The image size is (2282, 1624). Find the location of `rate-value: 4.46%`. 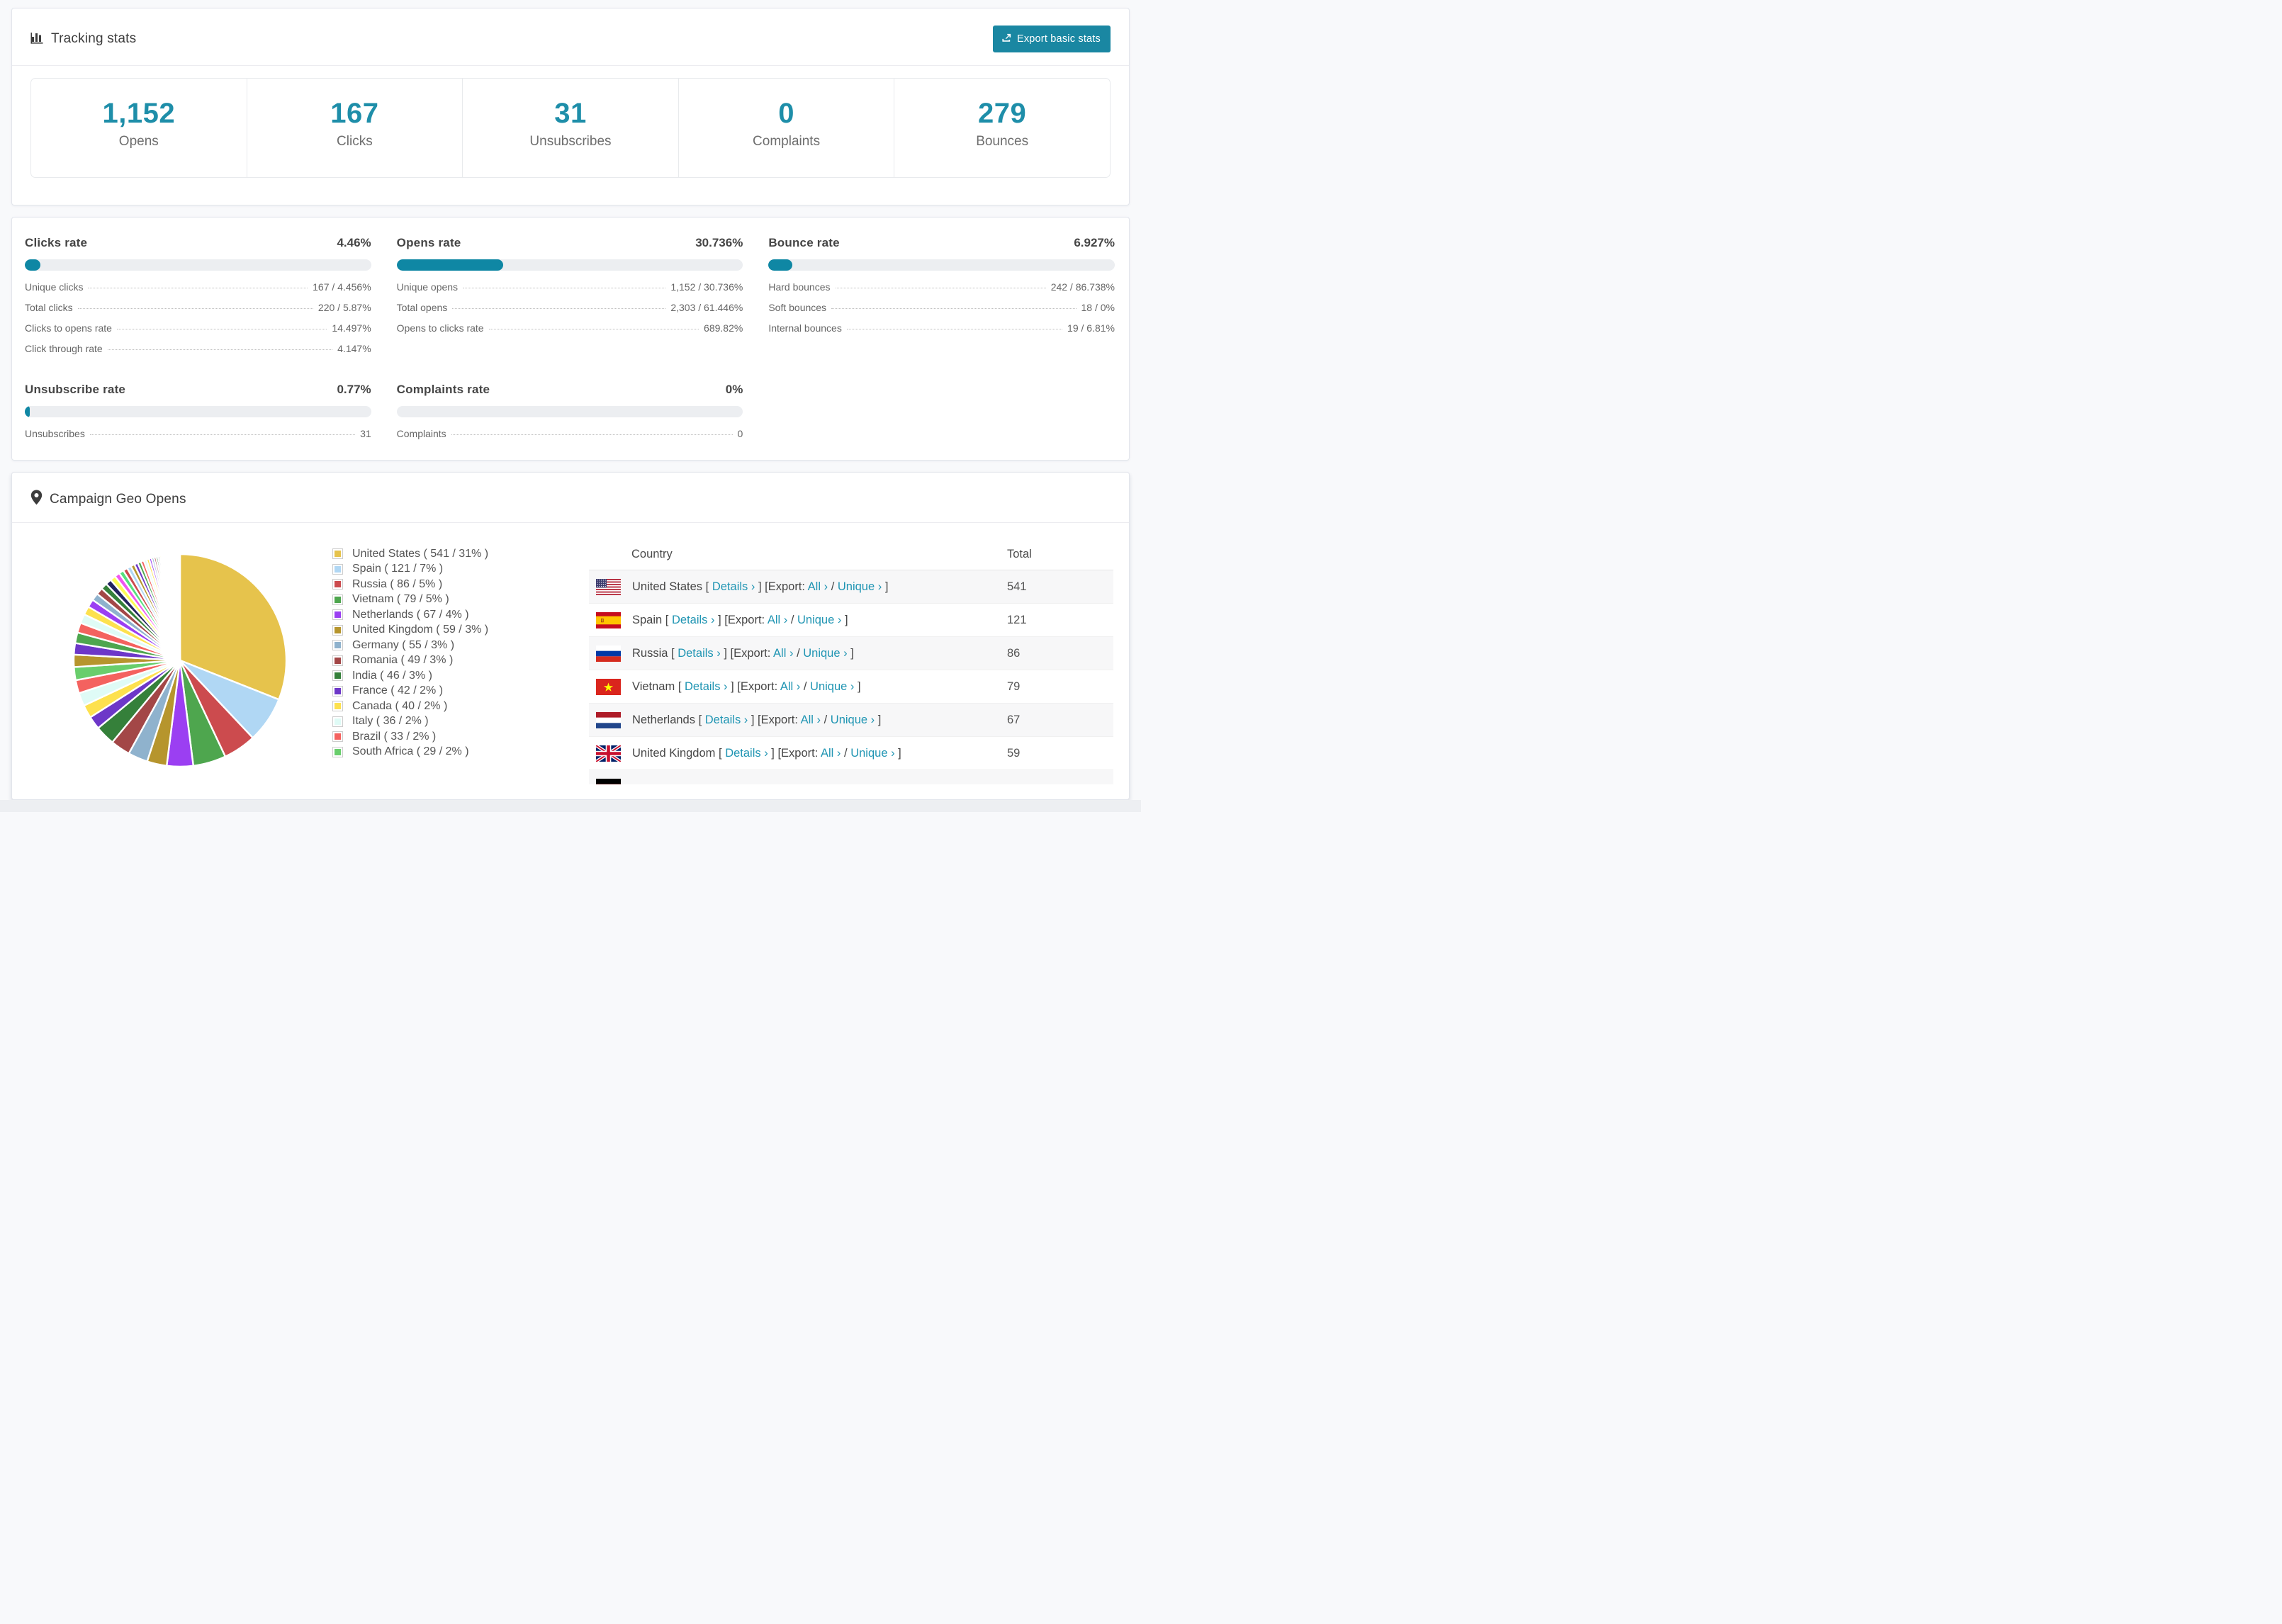

rate-value: 4.46% is located at coordinates (354, 243).